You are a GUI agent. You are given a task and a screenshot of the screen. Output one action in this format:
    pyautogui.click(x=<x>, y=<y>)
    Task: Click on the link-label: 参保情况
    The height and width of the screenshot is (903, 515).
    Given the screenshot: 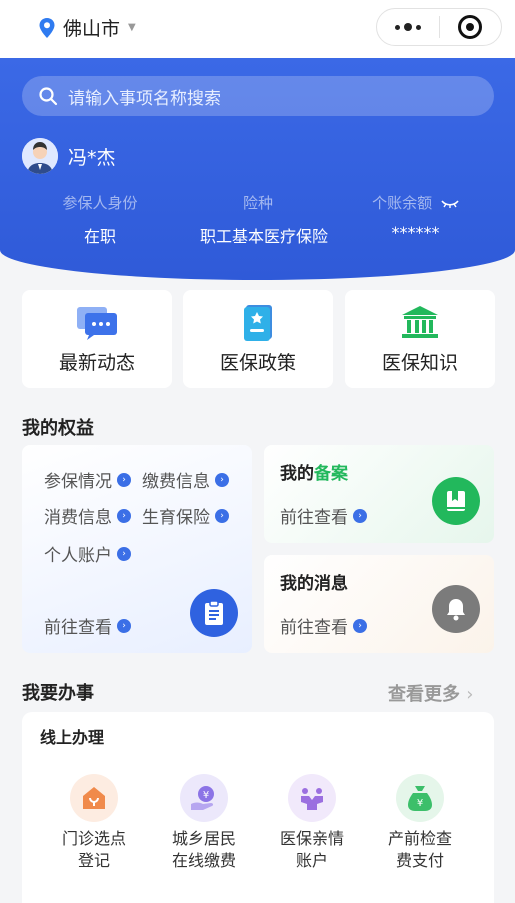 What is the action you would take?
    pyautogui.click(x=78, y=482)
    